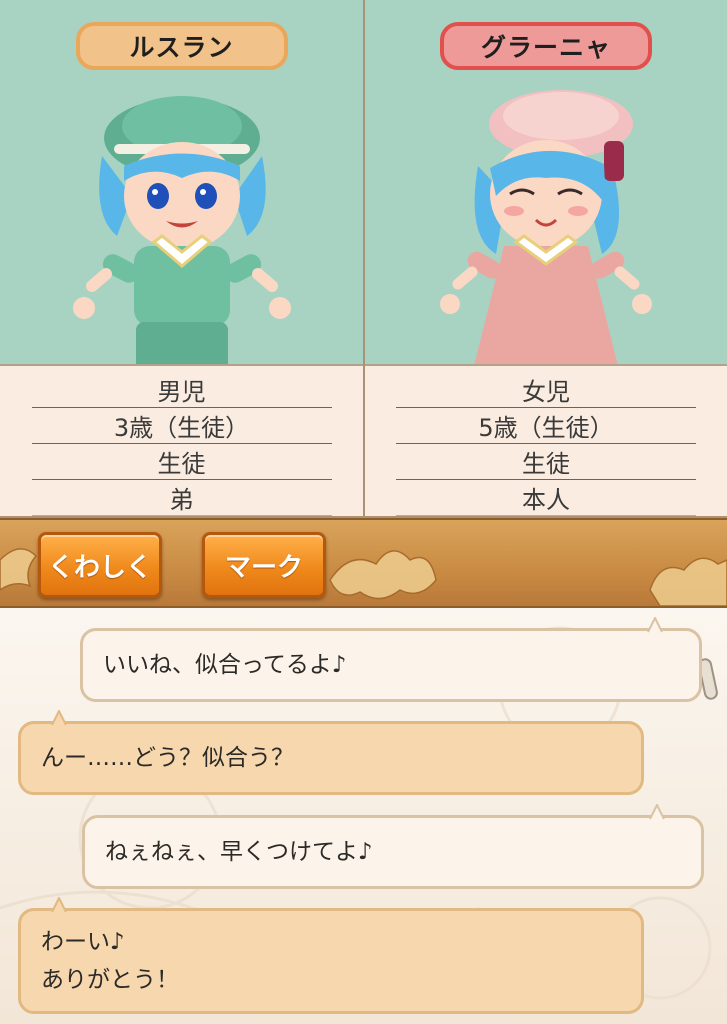  I want to click on details-button: くわしく, so click(100, 565).